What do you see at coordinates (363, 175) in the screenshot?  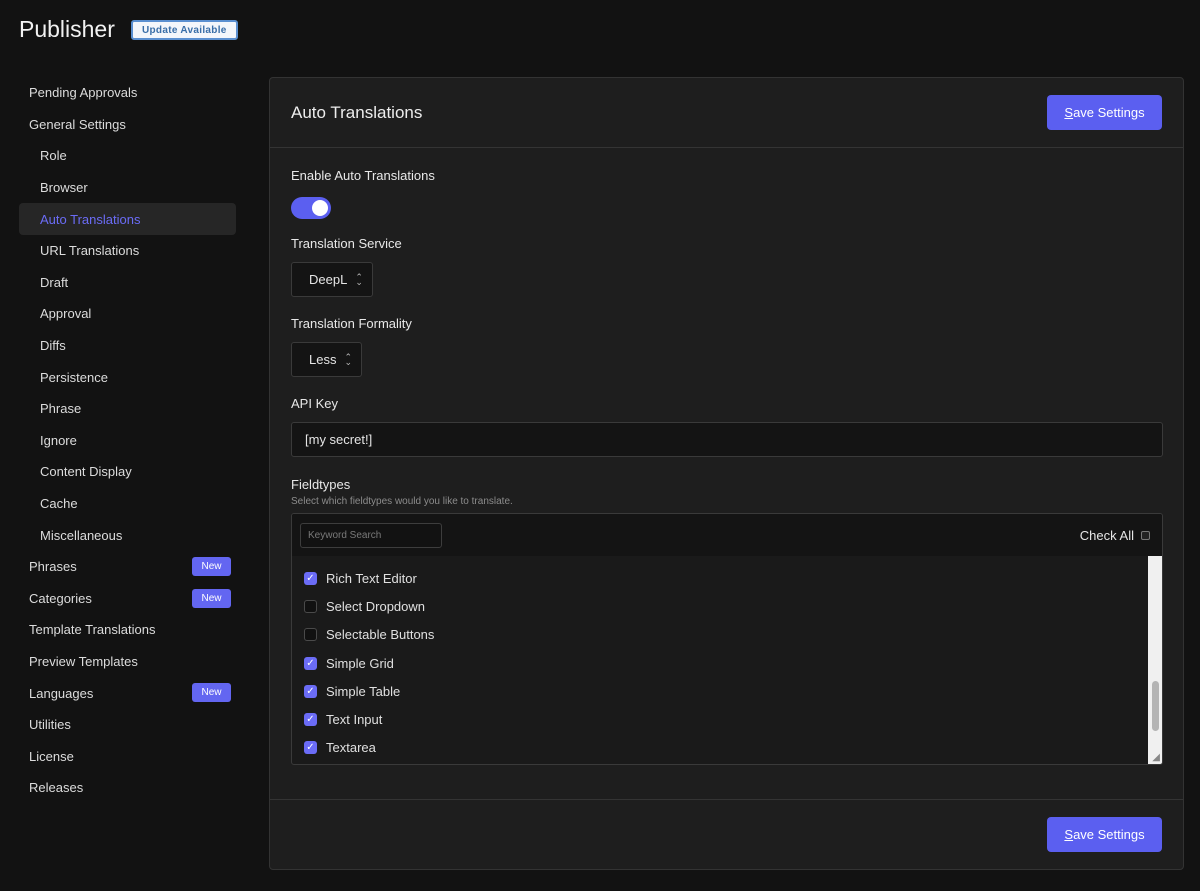 I see `enable-auto-translations-label: Enable Auto Translations` at bounding box center [363, 175].